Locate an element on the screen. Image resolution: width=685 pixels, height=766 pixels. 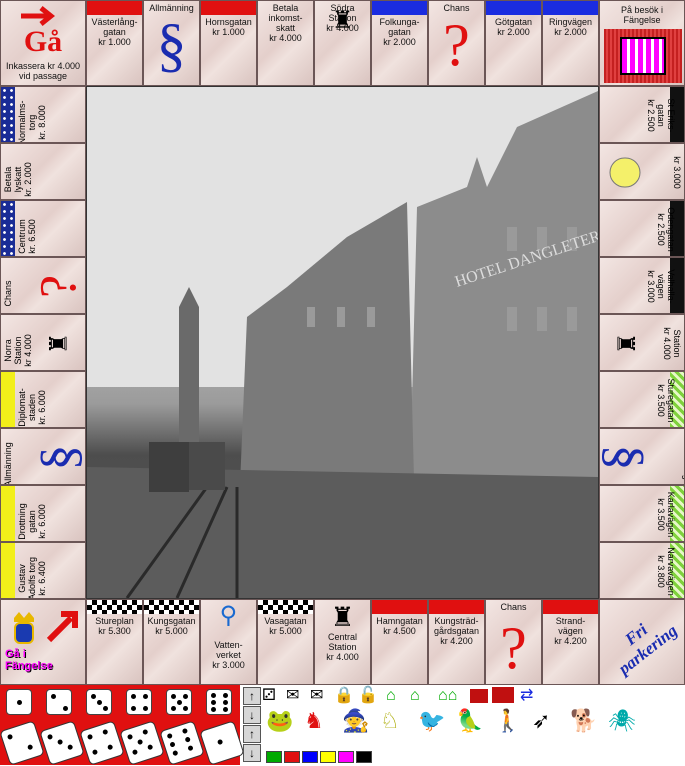
bottom-space-3: Vasagatan kr 5.000 is located at coordinates (285, 642).